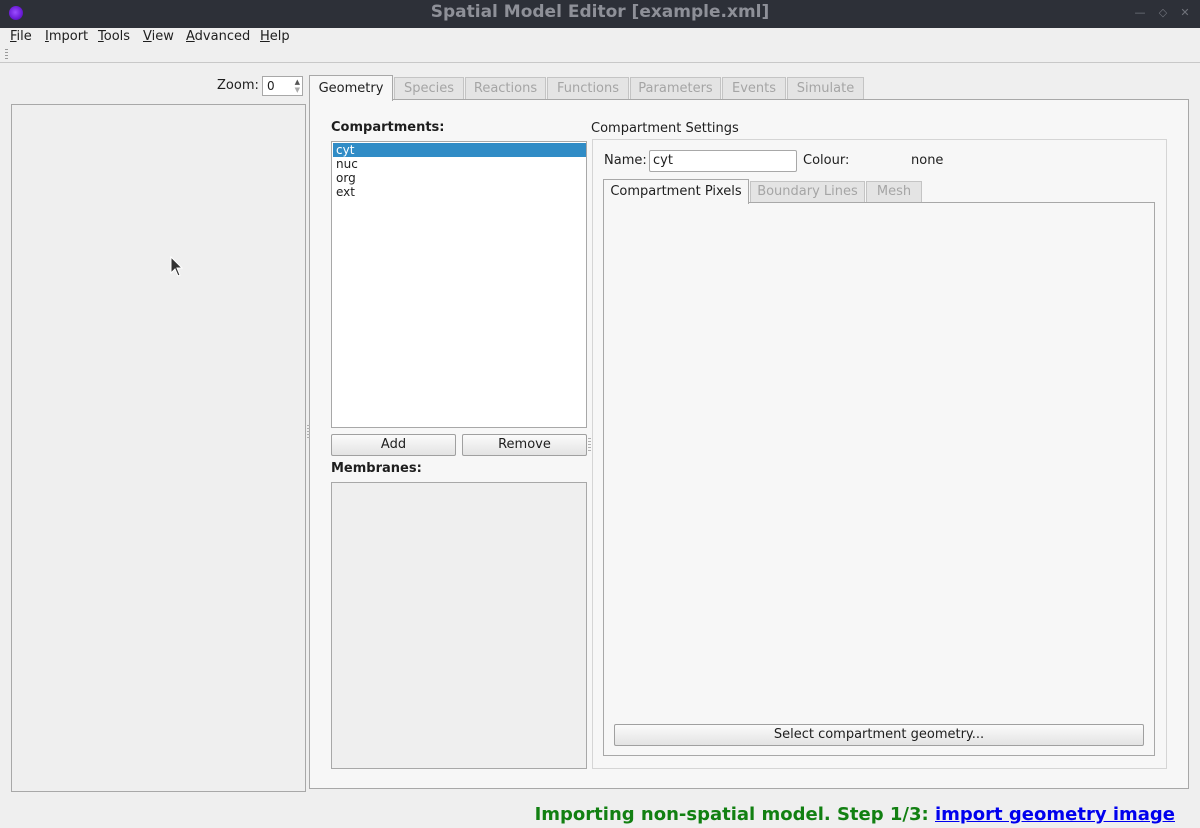 The height and width of the screenshot is (828, 1200). Describe the element at coordinates (826, 160) in the screenshot. I see `colour-label: Colour:` at that location.